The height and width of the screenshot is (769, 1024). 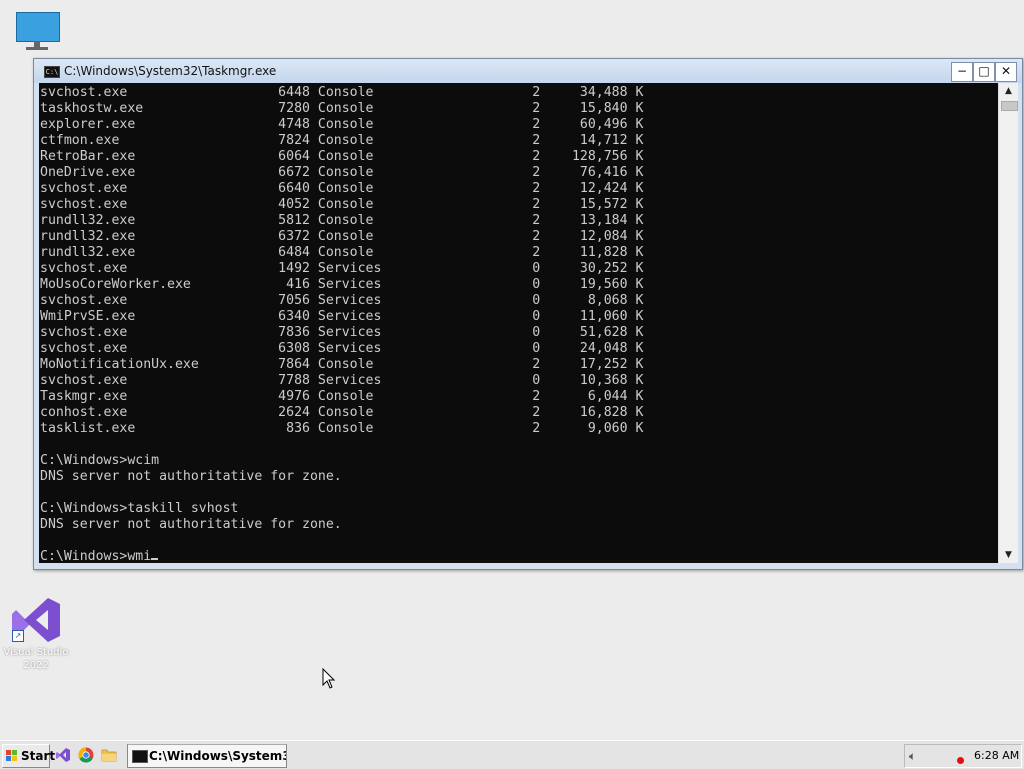 I want to click on mouse-pointer-icon, so click(x=329, y=678).